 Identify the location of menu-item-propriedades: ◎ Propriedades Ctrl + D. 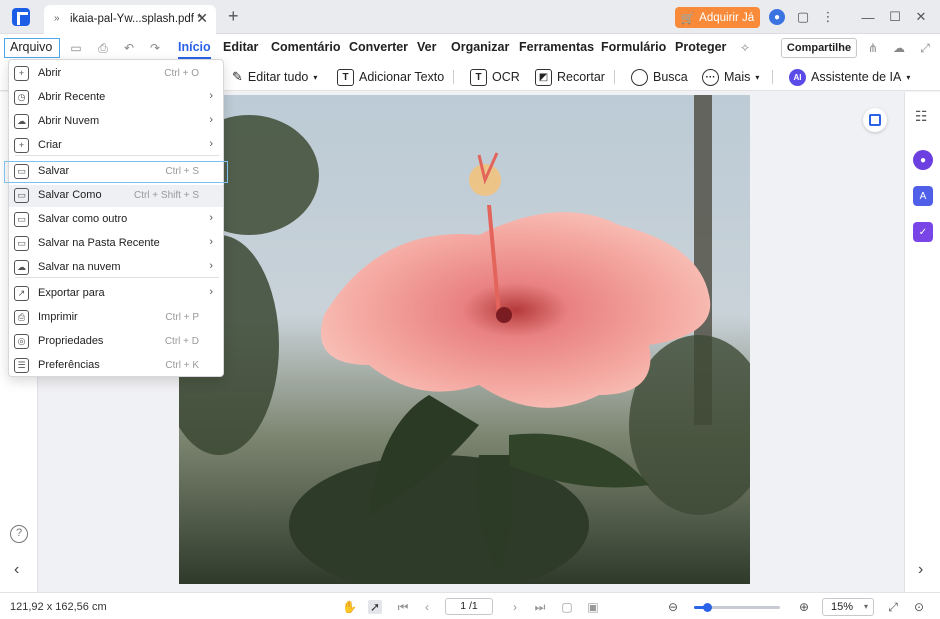
(116, 342).